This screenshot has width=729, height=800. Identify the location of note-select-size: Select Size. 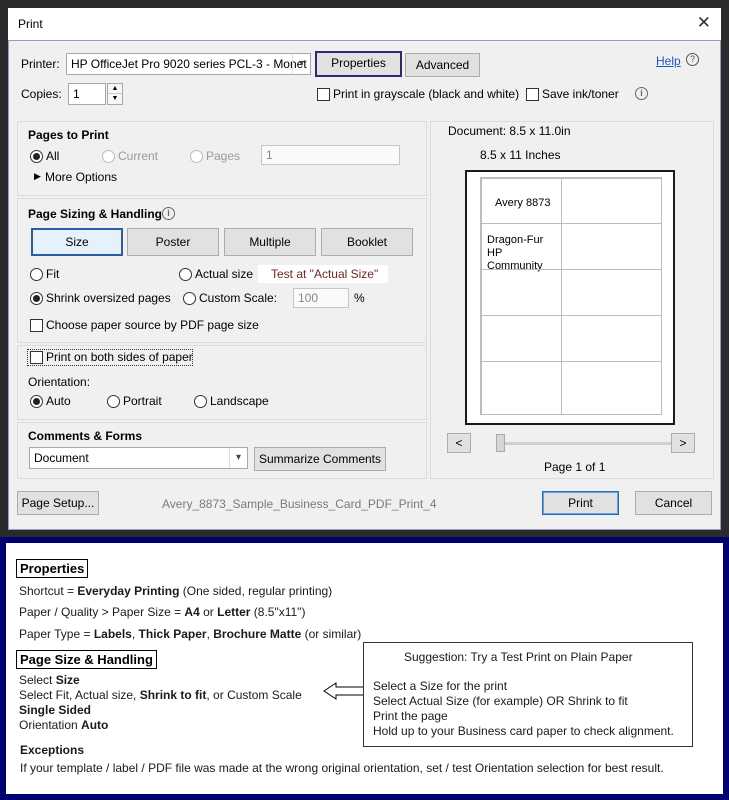
(49, 680).